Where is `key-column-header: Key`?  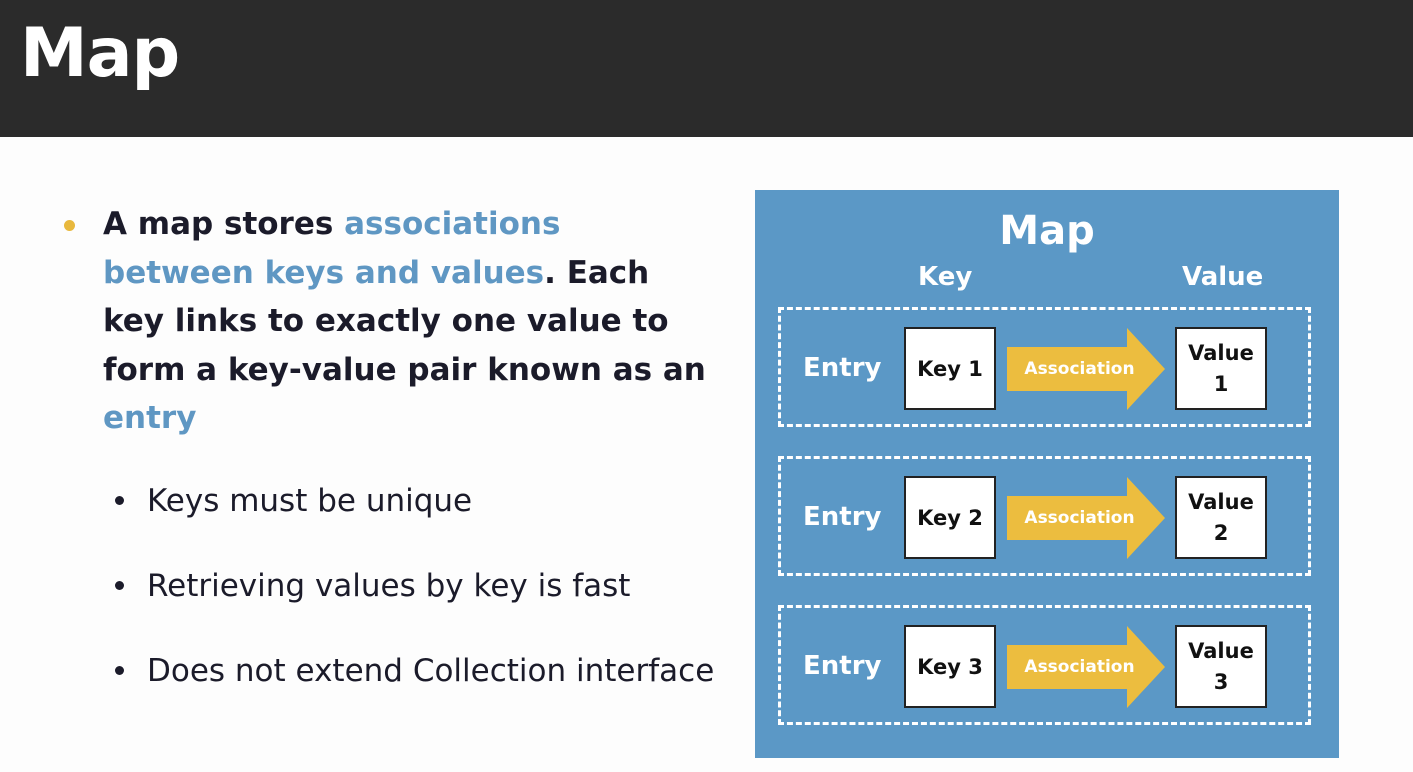 key-column-header: Key is located at coordinates (945, 277).